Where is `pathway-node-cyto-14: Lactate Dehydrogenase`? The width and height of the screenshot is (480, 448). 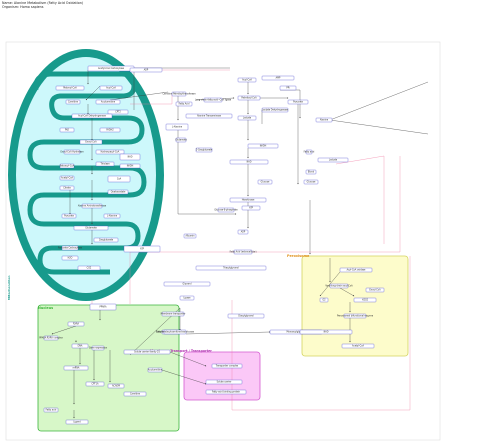 pathway-node-cyto-14: Lactate Dehydrogenase is located at coordinates (275, 110).